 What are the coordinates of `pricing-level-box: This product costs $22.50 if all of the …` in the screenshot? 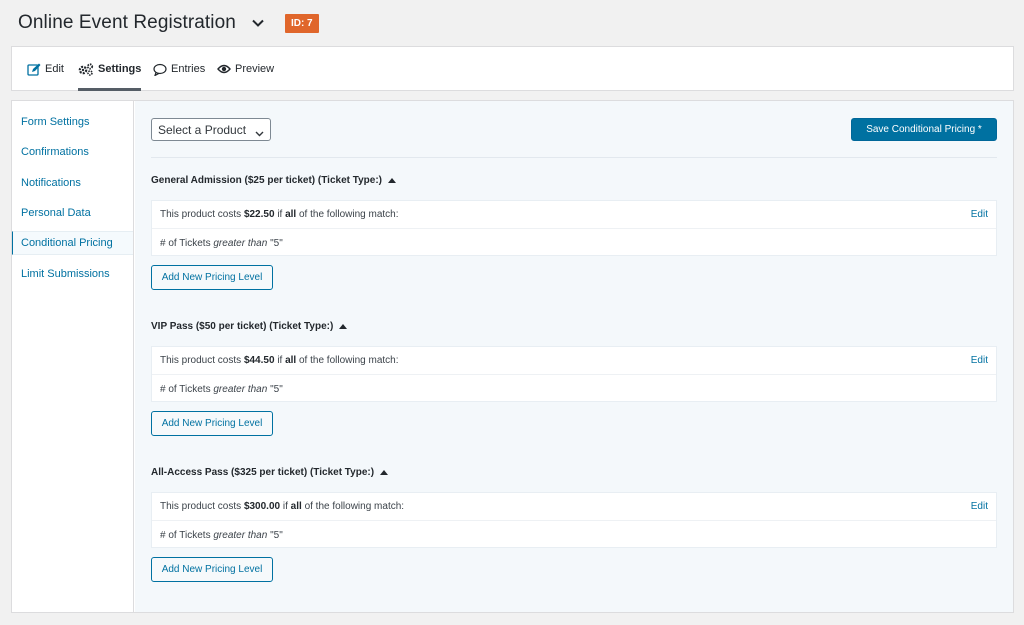 It's located at (574, 228).